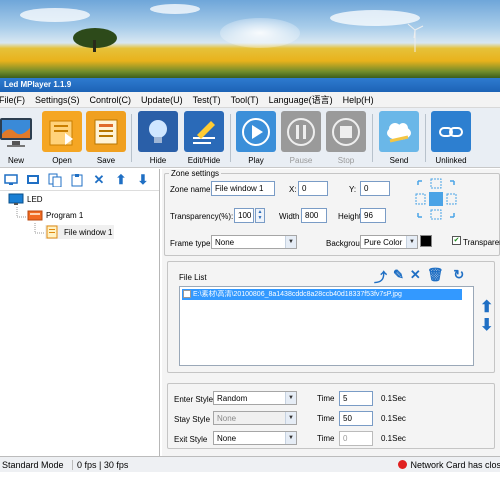  I want to click on alignment-grid, so click(436, 199).